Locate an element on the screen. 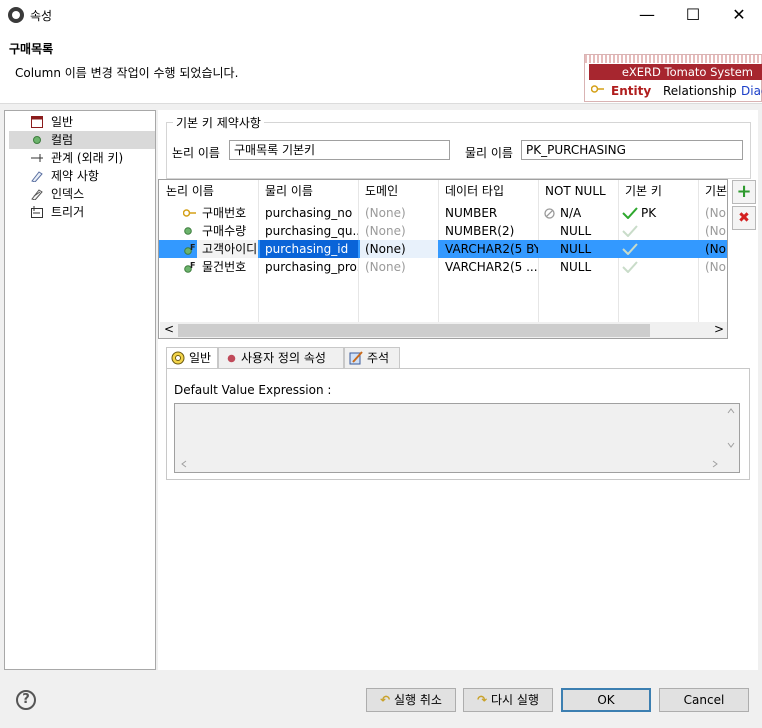 The height and width of the screenshot is (728, 762). scroll-thumb is located at coordinates (414, 330).